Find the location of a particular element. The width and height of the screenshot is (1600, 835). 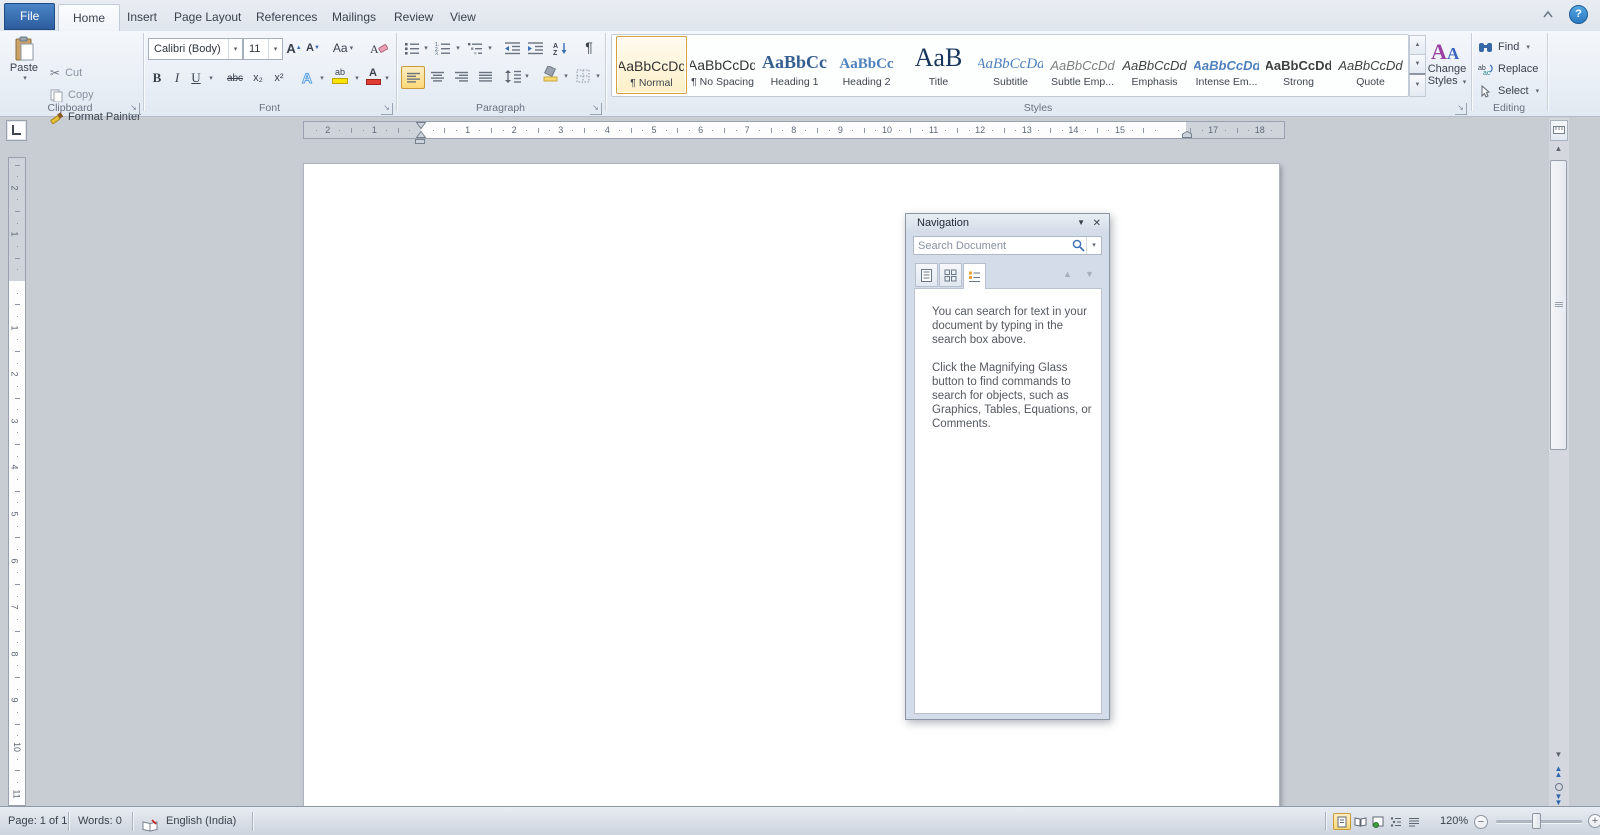

draft-view-button is located at coordinates (1414, 821).